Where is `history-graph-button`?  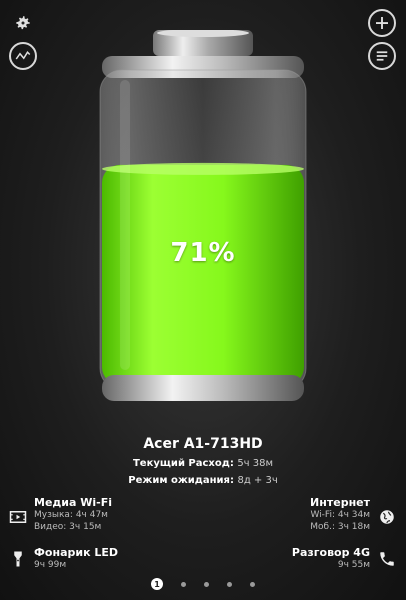 history-graph-button is located at coordinates (23, 56).